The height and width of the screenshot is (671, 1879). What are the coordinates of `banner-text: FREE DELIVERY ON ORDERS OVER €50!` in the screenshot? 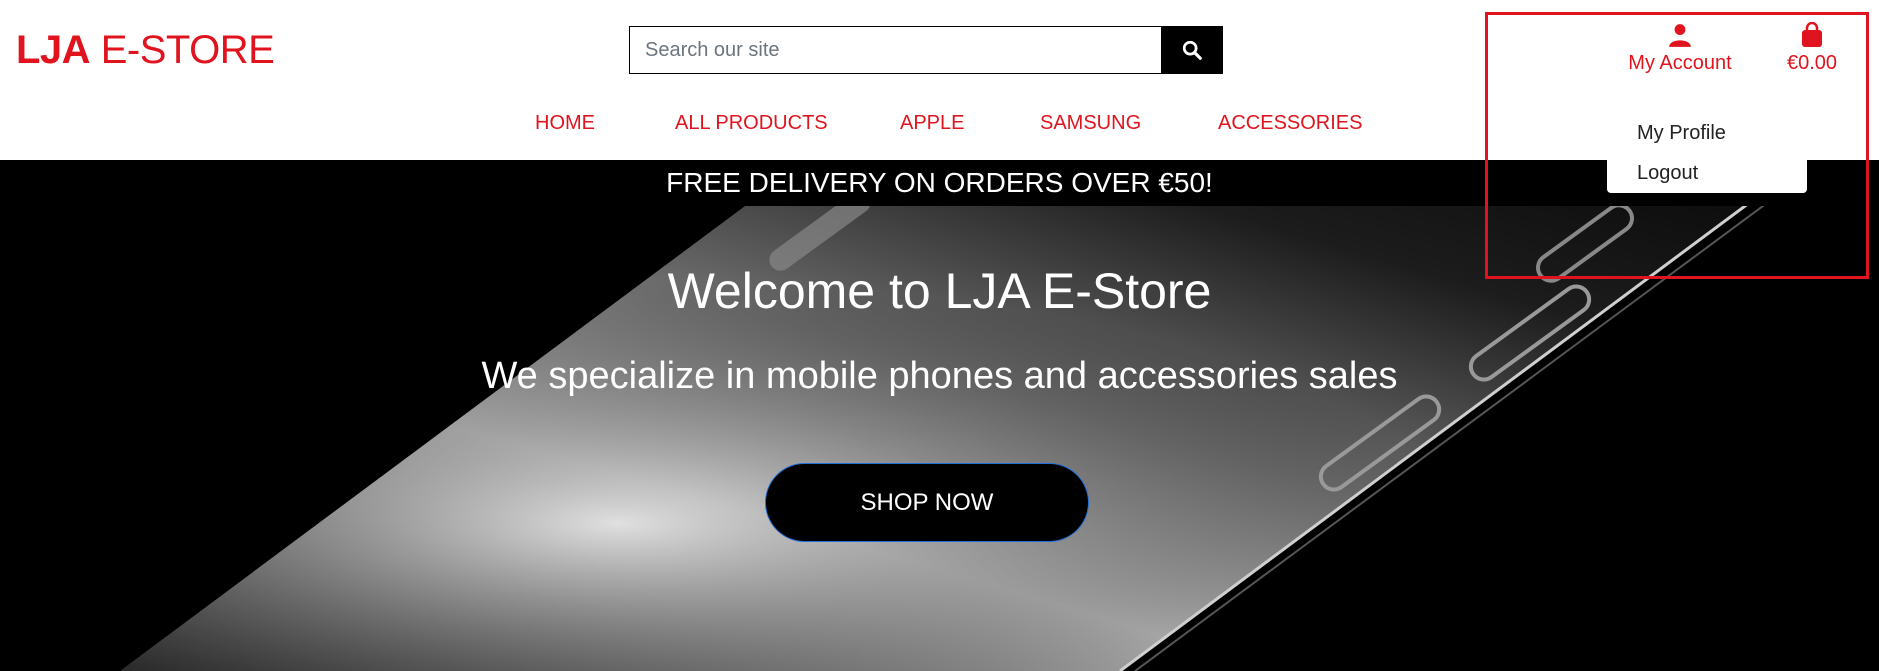 It's located at (939, 182).